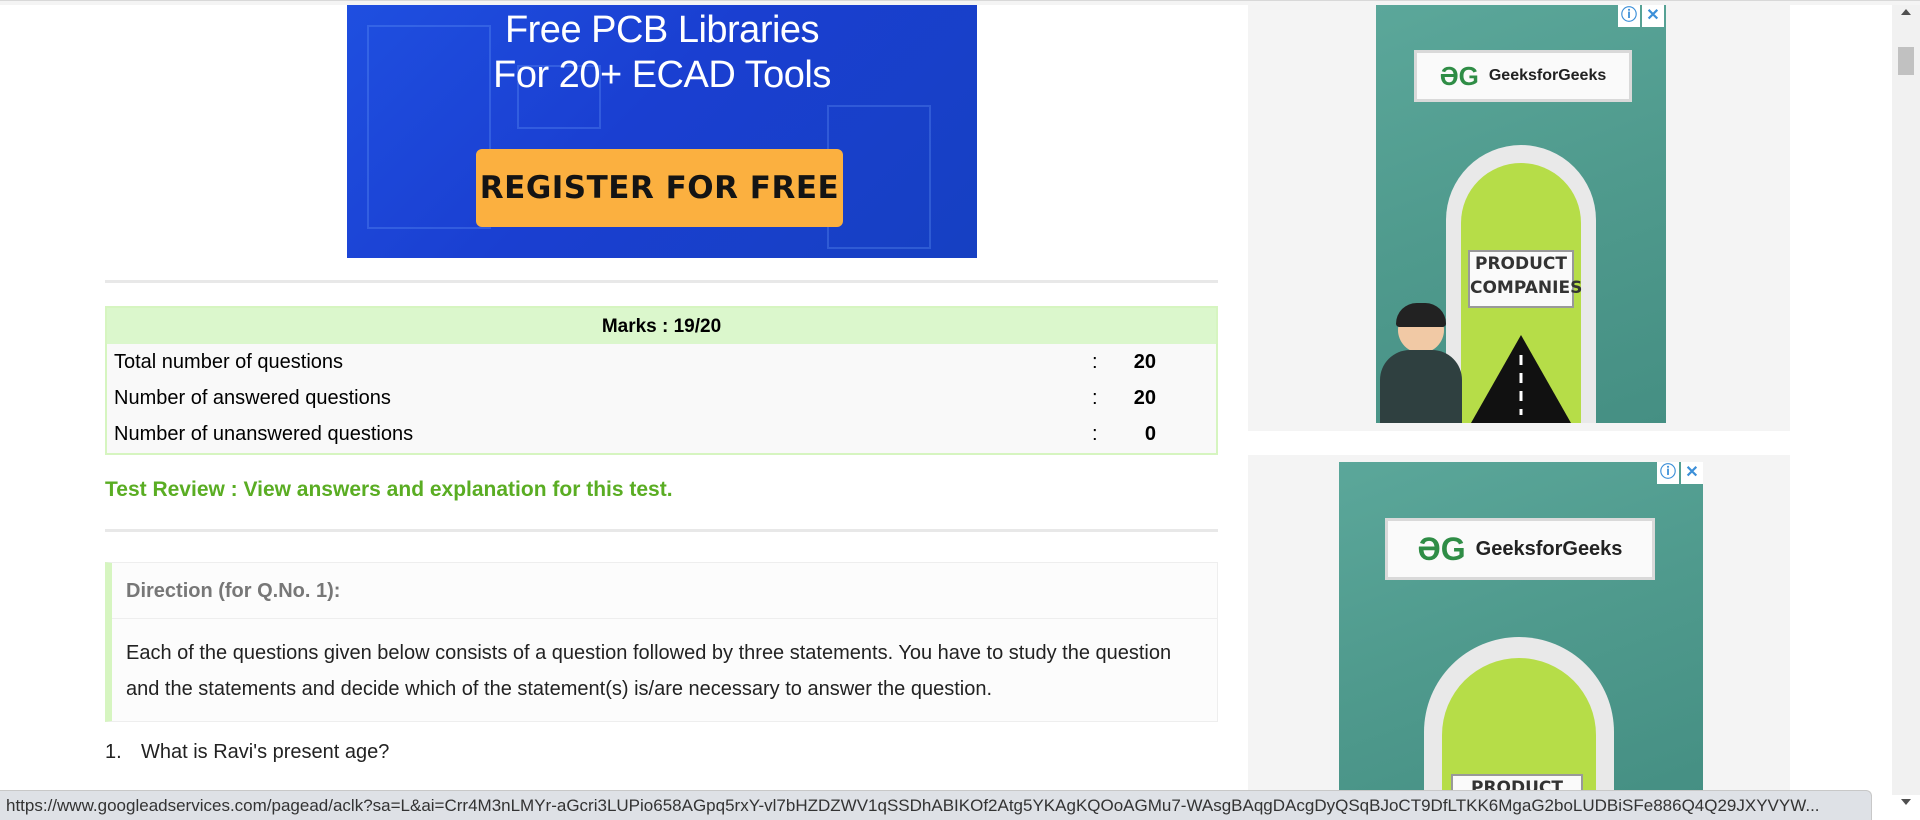  I want to click on table-row: Number of unanswered questions : 0, so click(661, 434).